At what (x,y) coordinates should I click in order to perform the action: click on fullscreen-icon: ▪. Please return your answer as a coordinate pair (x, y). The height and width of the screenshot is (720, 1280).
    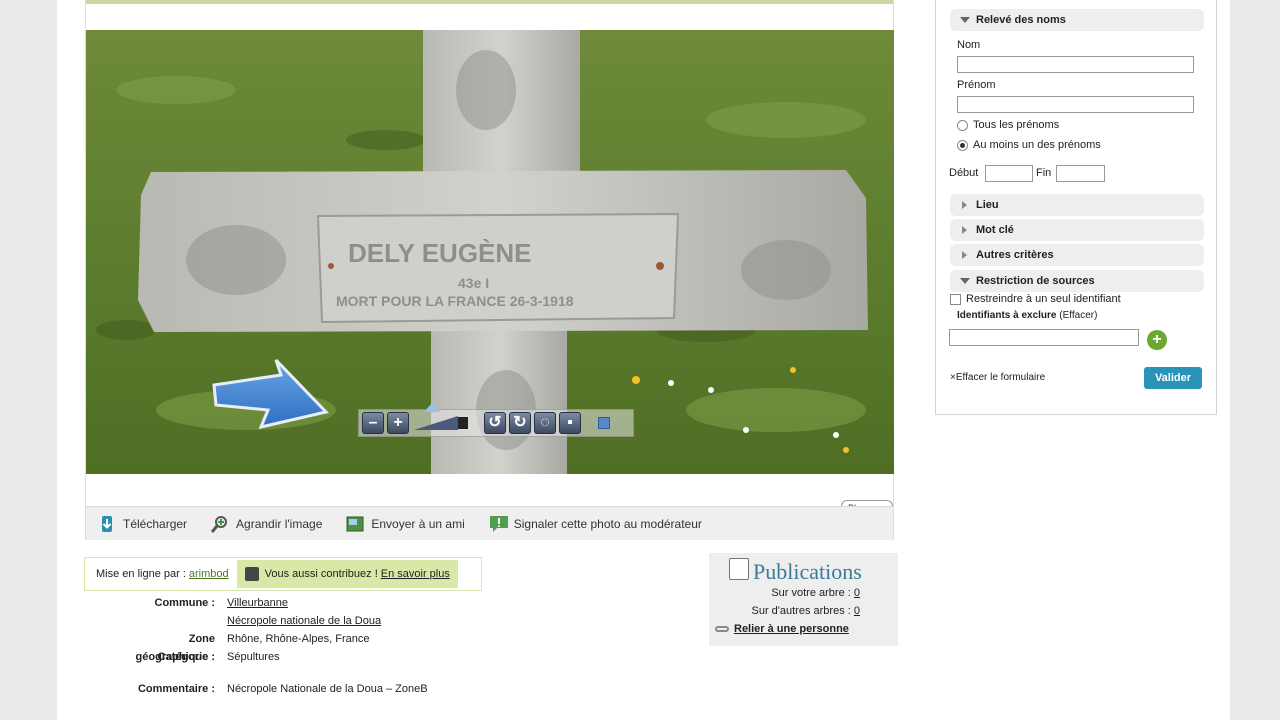
    Looking at the image, I should click on (570, 423).